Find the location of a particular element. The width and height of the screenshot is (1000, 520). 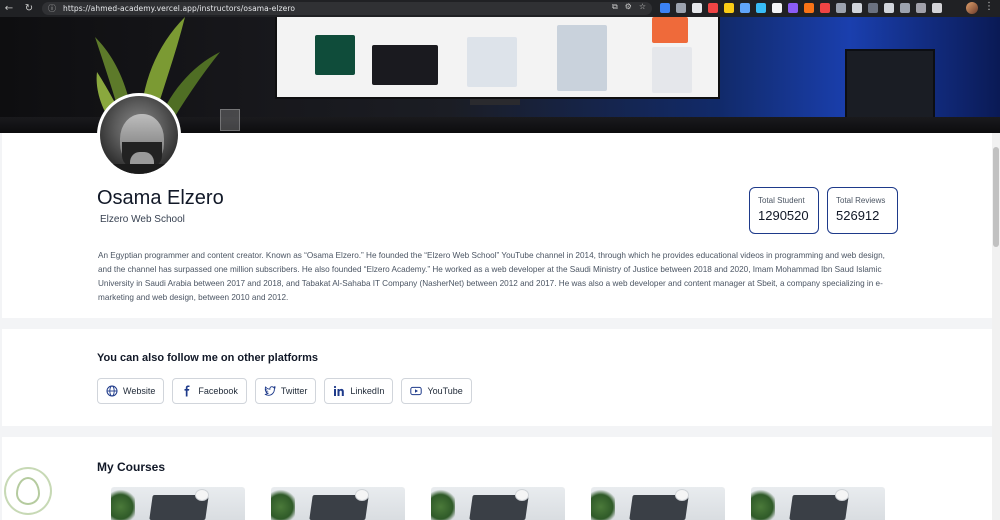

page-scrollbar is located at coordinates (996, 326).